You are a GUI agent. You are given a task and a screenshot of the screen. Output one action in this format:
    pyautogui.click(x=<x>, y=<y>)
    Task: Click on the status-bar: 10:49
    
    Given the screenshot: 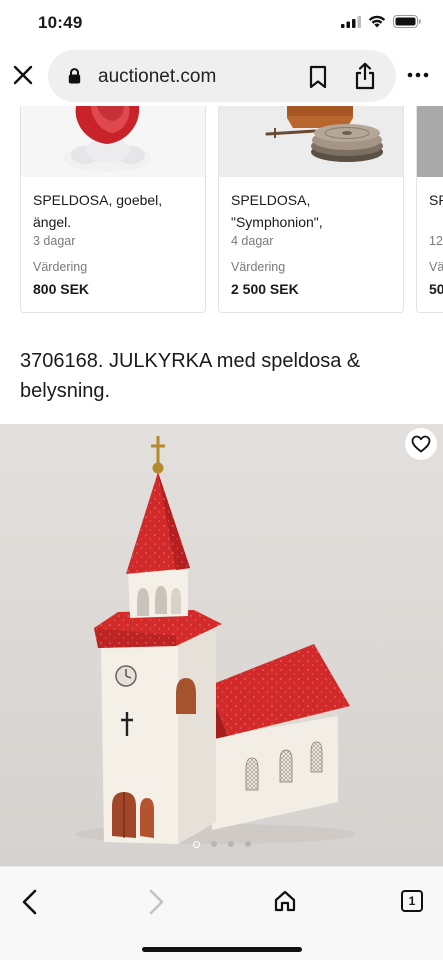 What is the action you would take?
    pyautogui.click(x=221, y=23)
    